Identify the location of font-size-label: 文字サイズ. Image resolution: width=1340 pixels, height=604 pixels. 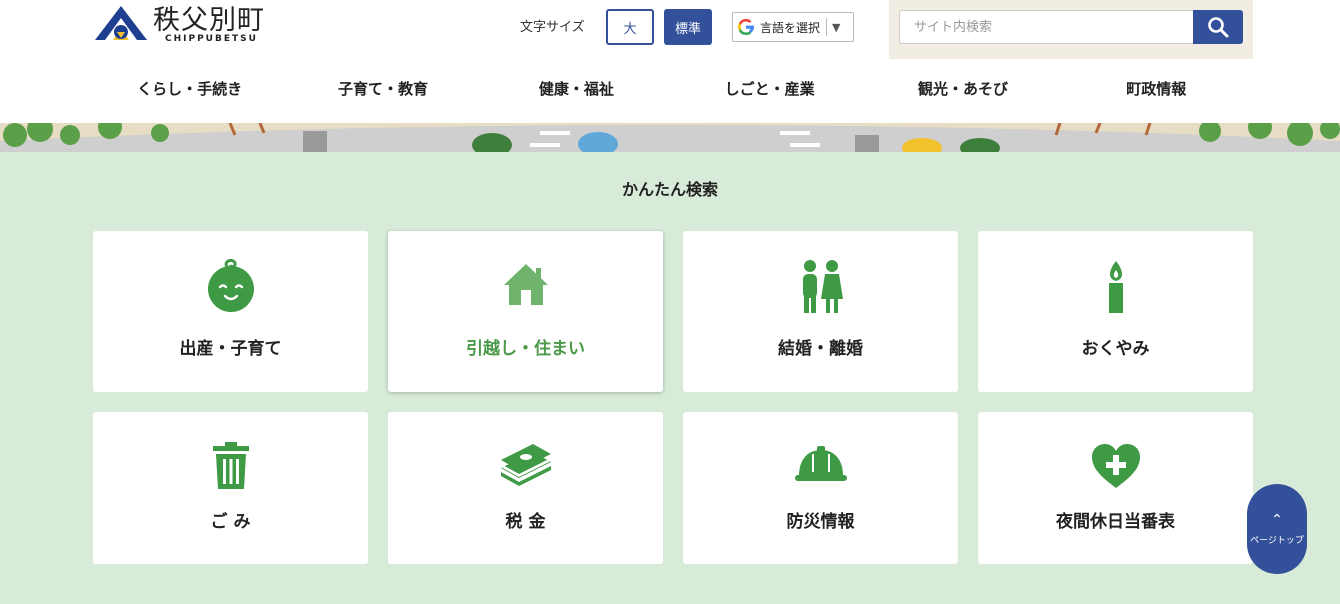
(552, 27).